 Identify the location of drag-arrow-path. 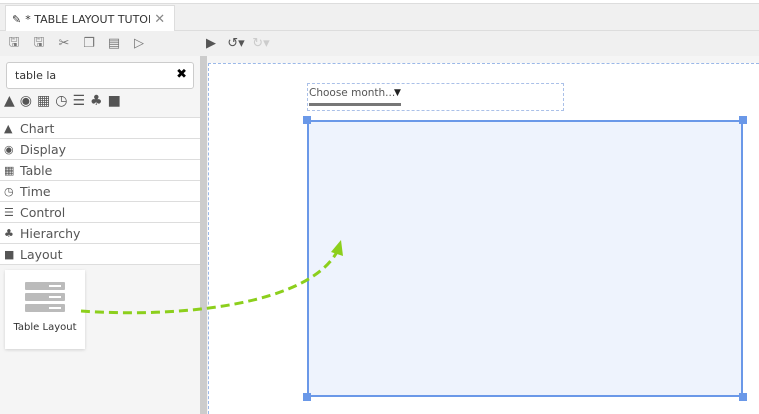
(210, 282).